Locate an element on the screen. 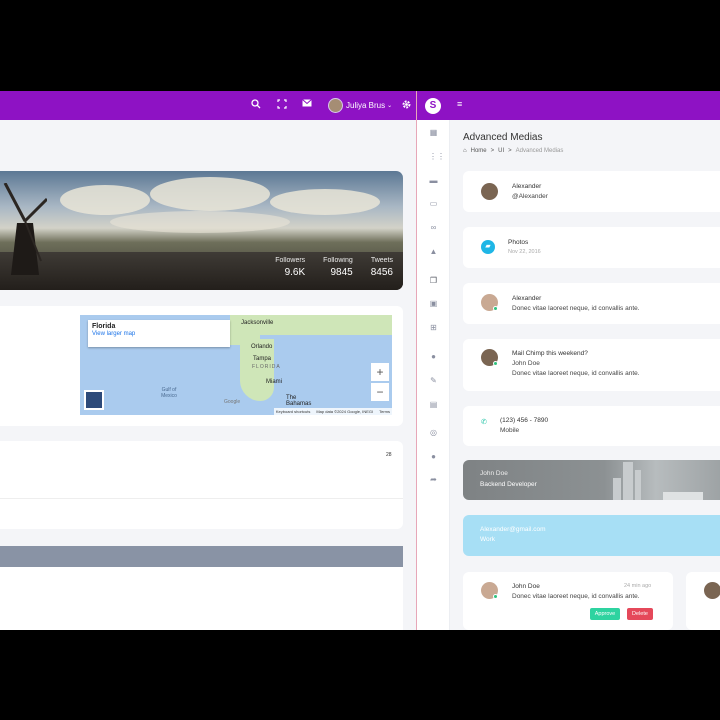 The width and height of the screenshot is (720, 720). media-card-photos: ▰ Photos Nov 22, 2016 is located at coordinates (591, 247).